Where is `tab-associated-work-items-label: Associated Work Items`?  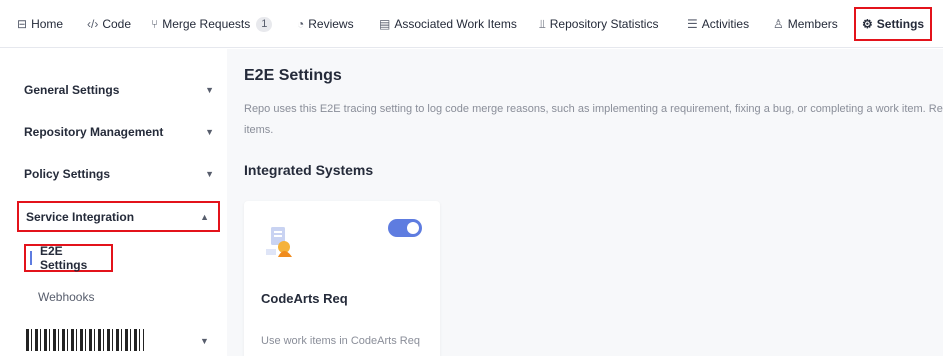 tab-associated-work-items-label: Associated Work Items is located at coordinates (455, 24).